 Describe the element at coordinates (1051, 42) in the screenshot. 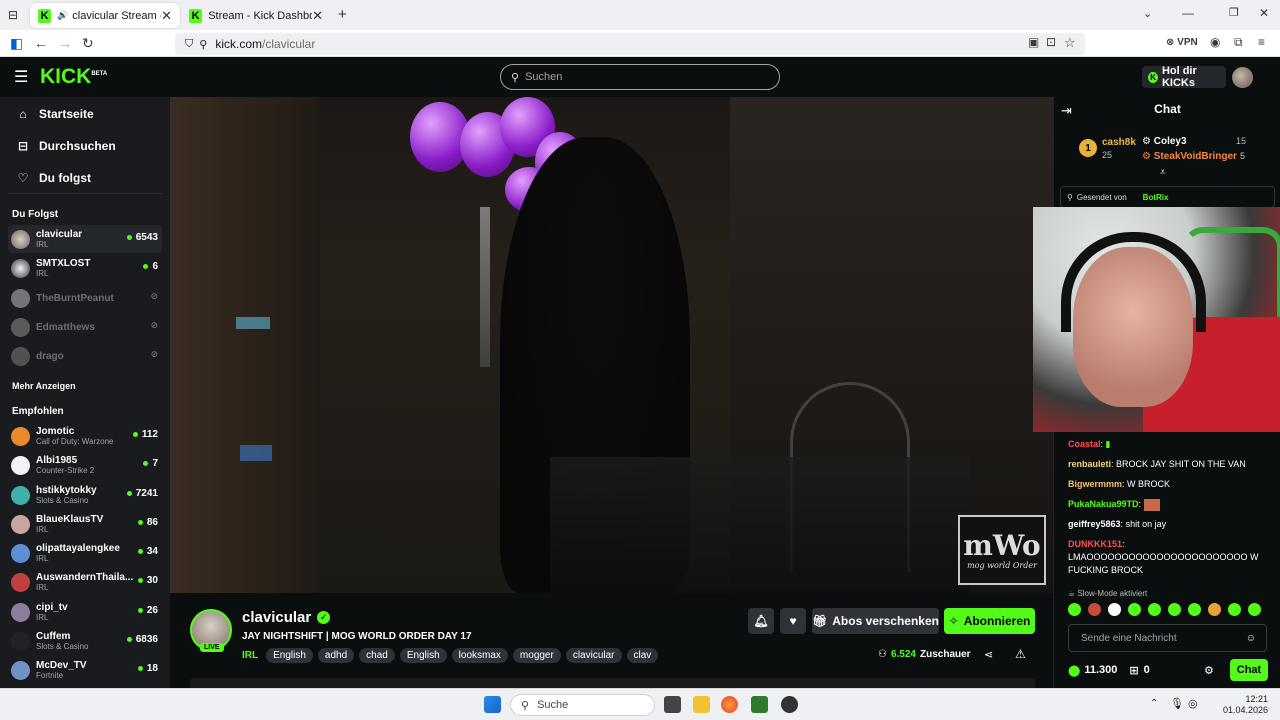

I see `save-page-icon: ⊡` at that location.